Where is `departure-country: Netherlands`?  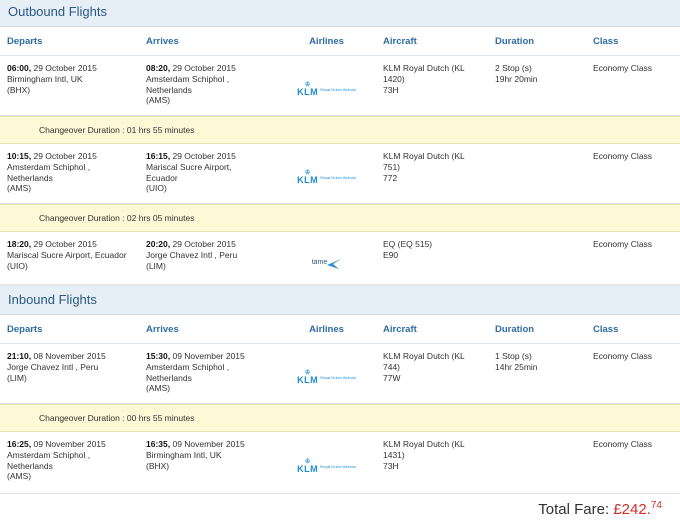 departure-country: Netherlands is located at coordinates (30, 465).